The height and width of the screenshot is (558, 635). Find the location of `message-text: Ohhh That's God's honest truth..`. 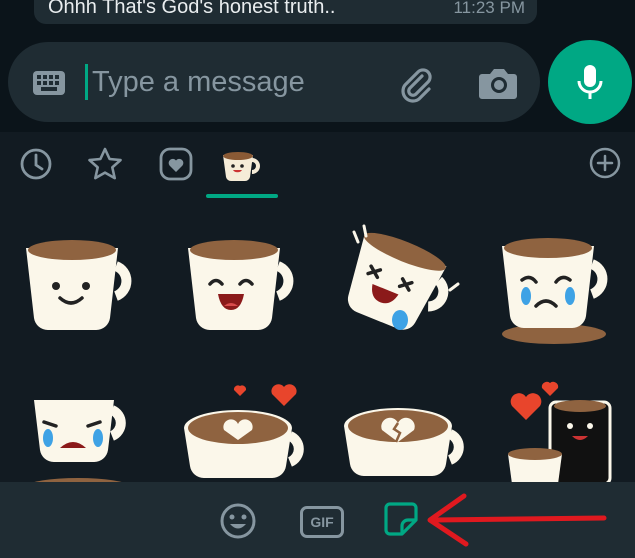

message-text: Ohhh That's God's honest truth.. is located at coordinates (192, 9).